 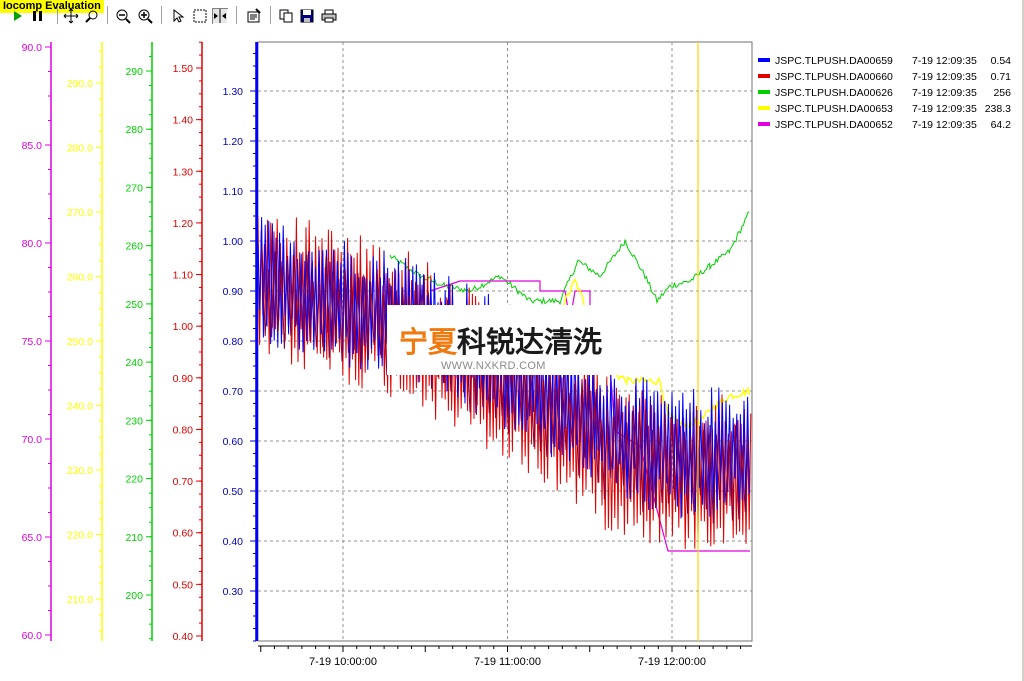 I want to click on watermark-logo-text: 宁夏科锐达清洗, so click(x=500, y=340).